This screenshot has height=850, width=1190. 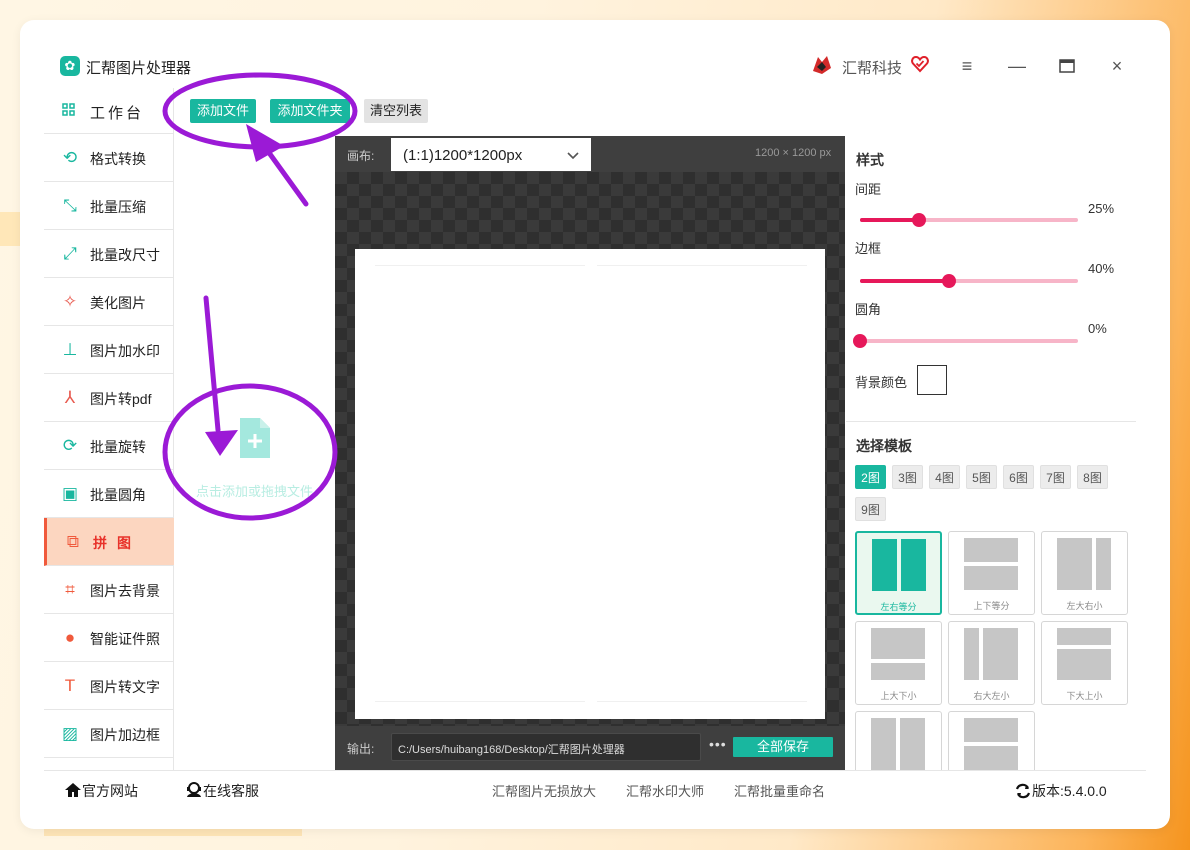 I want to click on title-bar: ✿ 汇帮图片处理器 汇帮科技 ≡ — ×, so click(x=595, y=66).